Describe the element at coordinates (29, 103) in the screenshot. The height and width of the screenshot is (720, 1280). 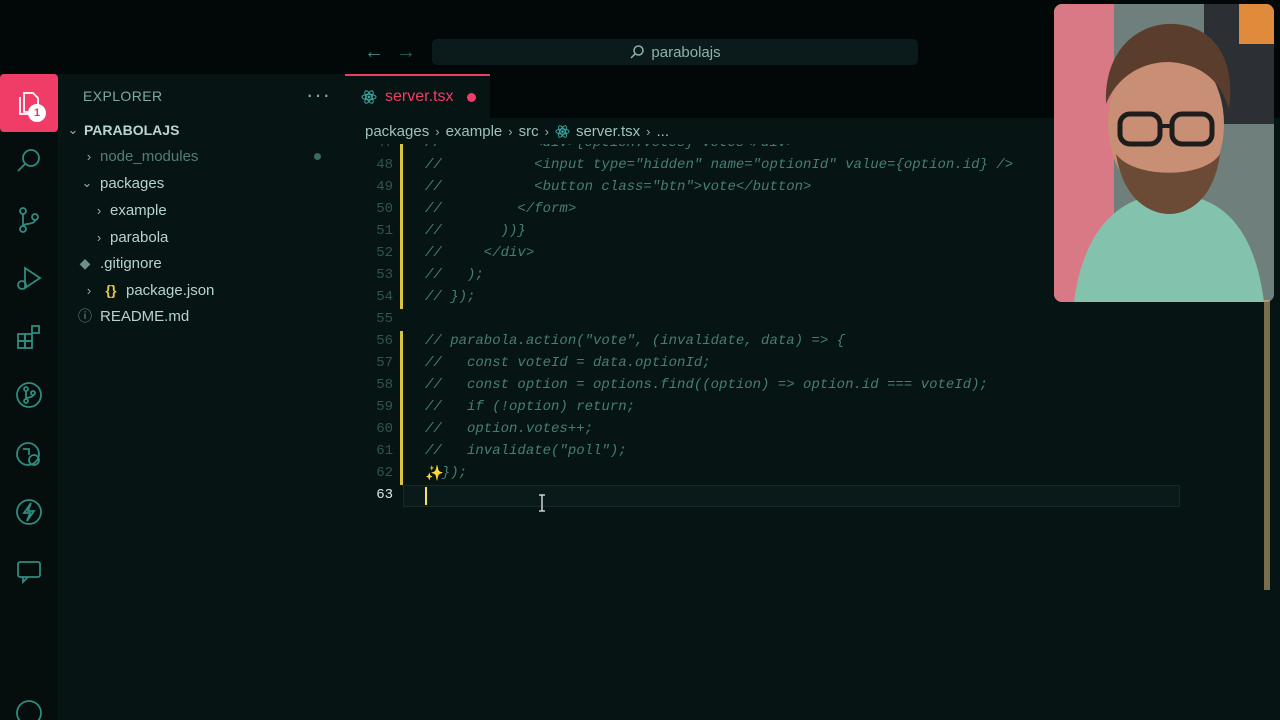
I see `explorer-activity-button: 1` at that location.